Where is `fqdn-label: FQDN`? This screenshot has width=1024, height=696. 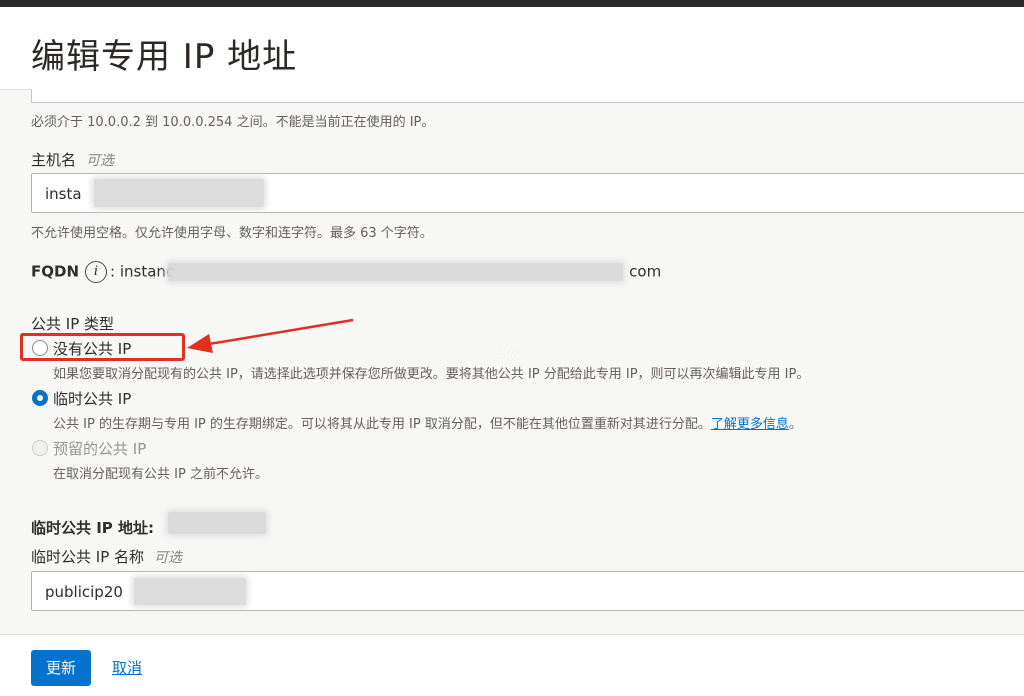
fqdn-label: FQDN is located at coordinates (55, 271).